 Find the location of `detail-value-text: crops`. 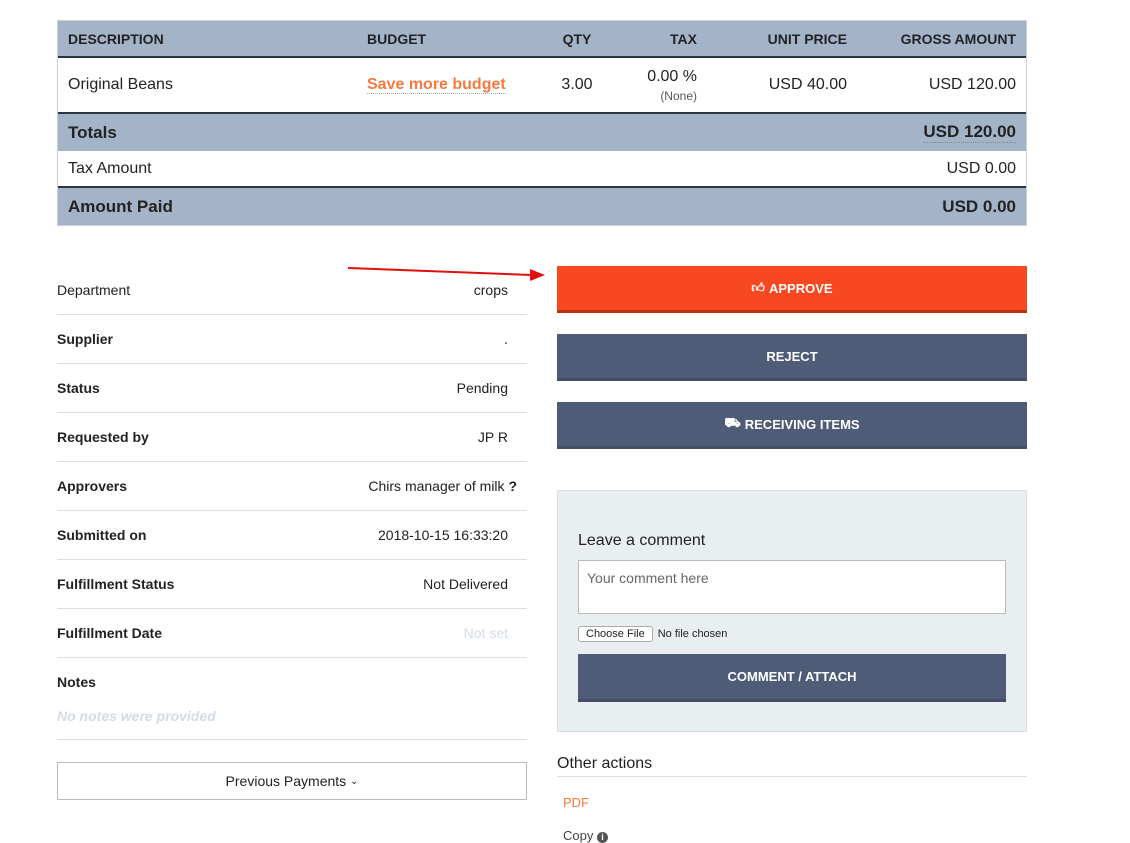

detail-value-text: crops is located at coordinates (490, 290).